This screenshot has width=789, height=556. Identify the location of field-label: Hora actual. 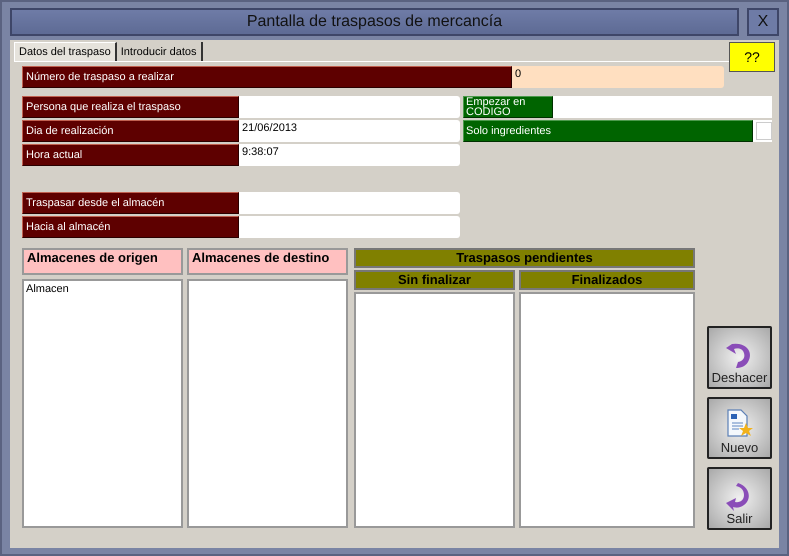
(130, 155).